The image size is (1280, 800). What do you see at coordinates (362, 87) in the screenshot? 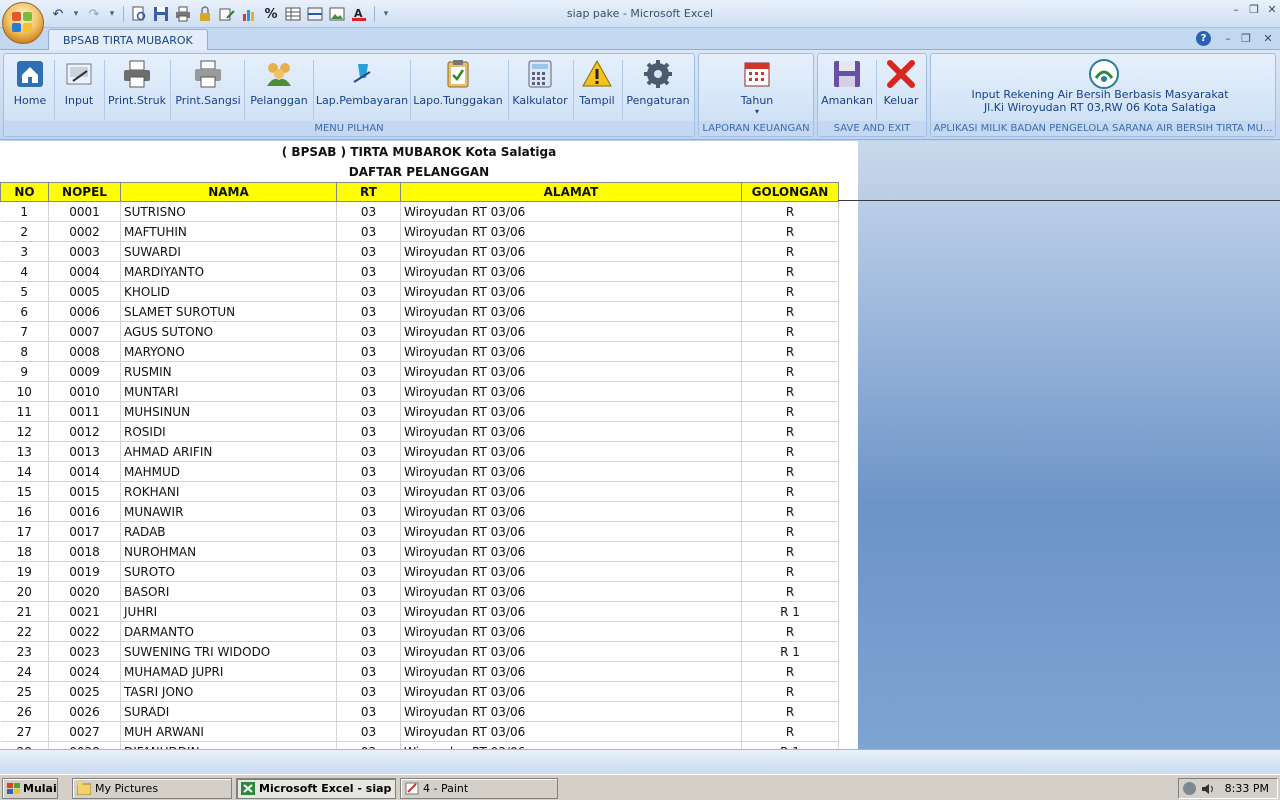
I see `lap-pembayaran-button: Lap.Pembayaran` at bounding box center [362, 87].